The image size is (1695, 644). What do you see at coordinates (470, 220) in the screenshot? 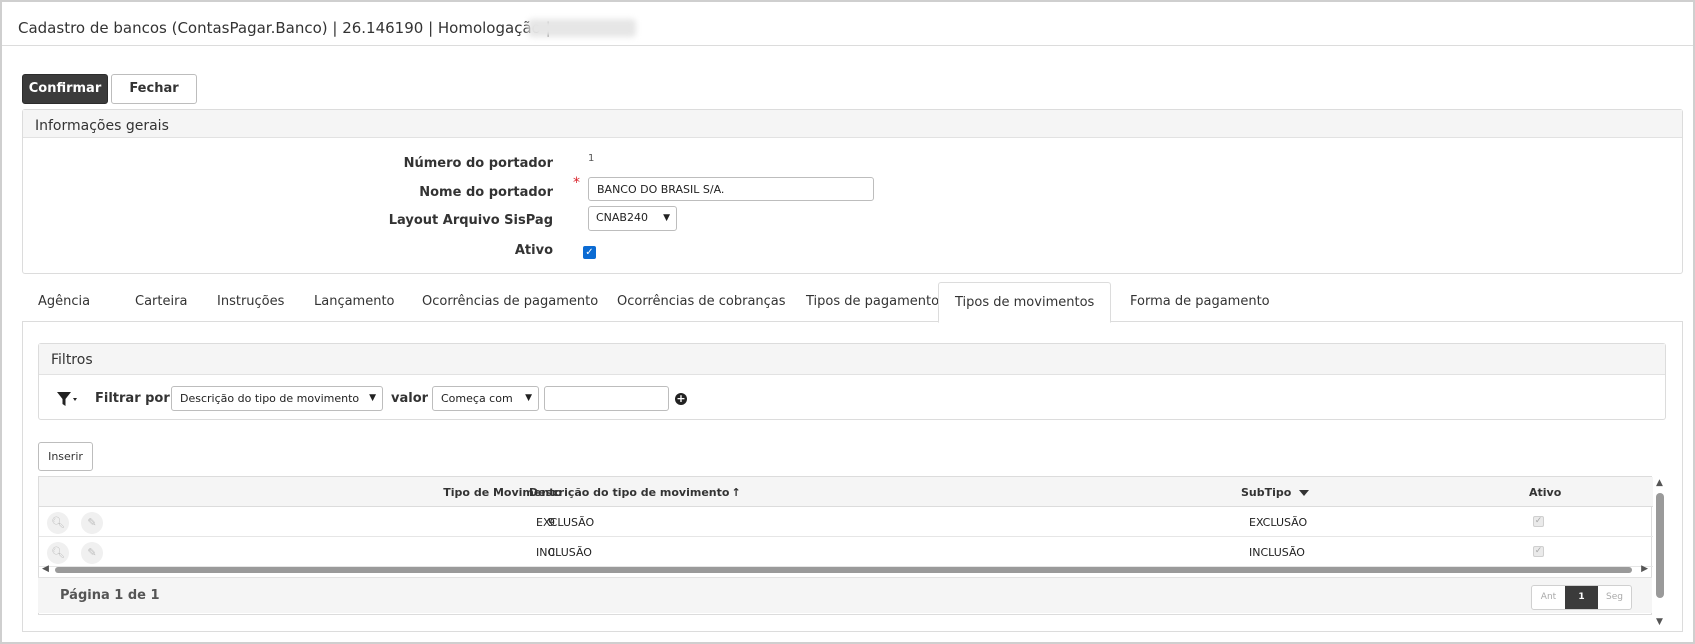
I see `layout-sispag-label: Layout Arquivo SisPag` at bounding box center [470, 220].